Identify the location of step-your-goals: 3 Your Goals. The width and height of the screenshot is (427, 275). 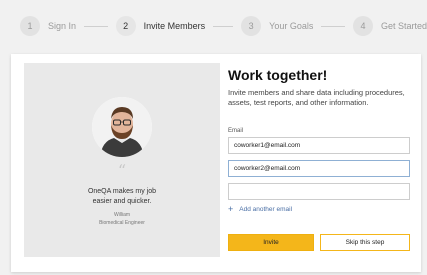
(277, 26).